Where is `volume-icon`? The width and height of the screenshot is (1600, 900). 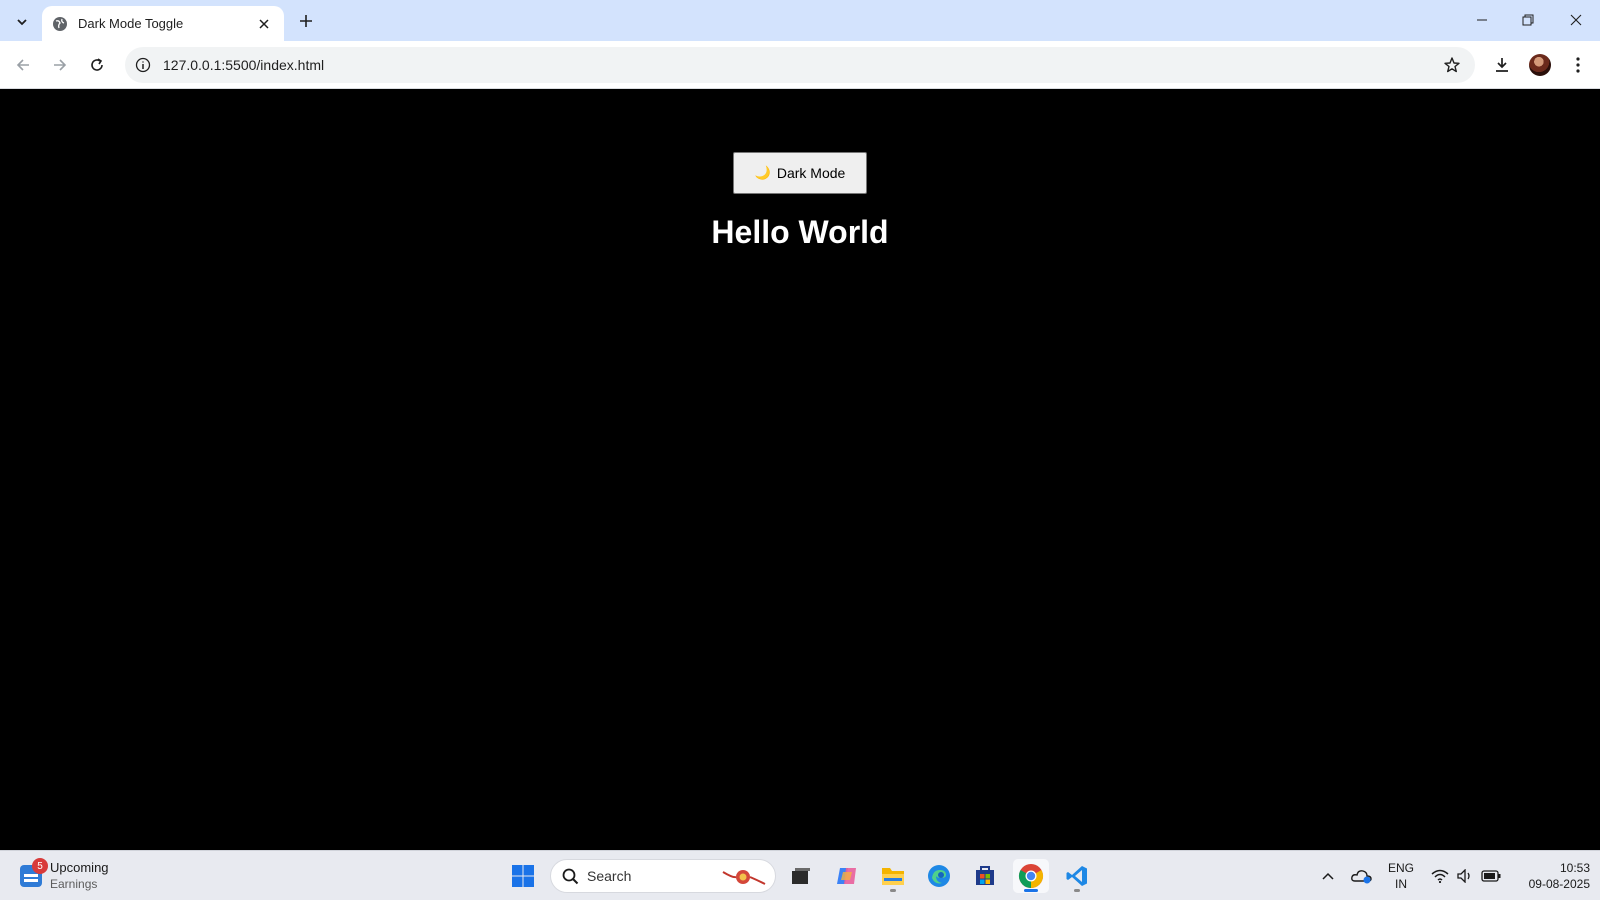
volume-icon is located at coordinates (1463, 876).